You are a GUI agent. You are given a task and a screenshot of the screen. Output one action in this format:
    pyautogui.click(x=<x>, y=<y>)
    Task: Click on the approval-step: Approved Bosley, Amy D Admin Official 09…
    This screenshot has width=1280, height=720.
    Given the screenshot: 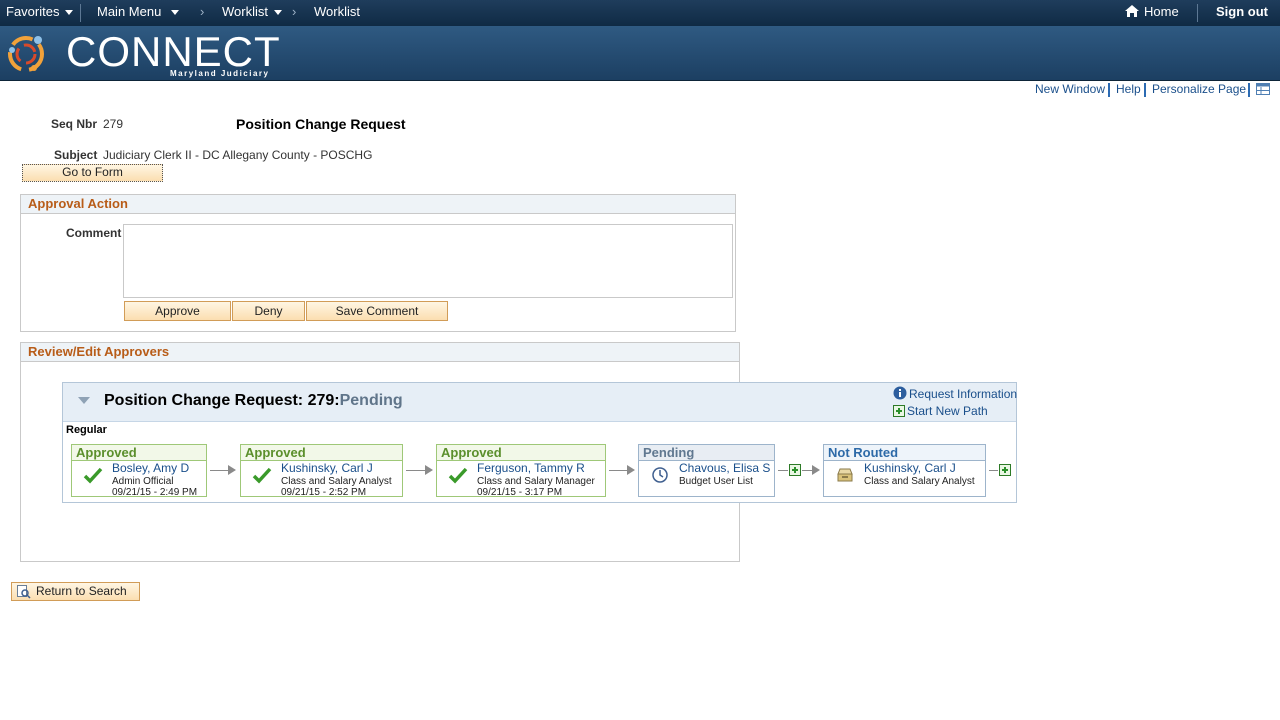 What is the action you would take?
    pyautogui.click(x=139, y=471)
    